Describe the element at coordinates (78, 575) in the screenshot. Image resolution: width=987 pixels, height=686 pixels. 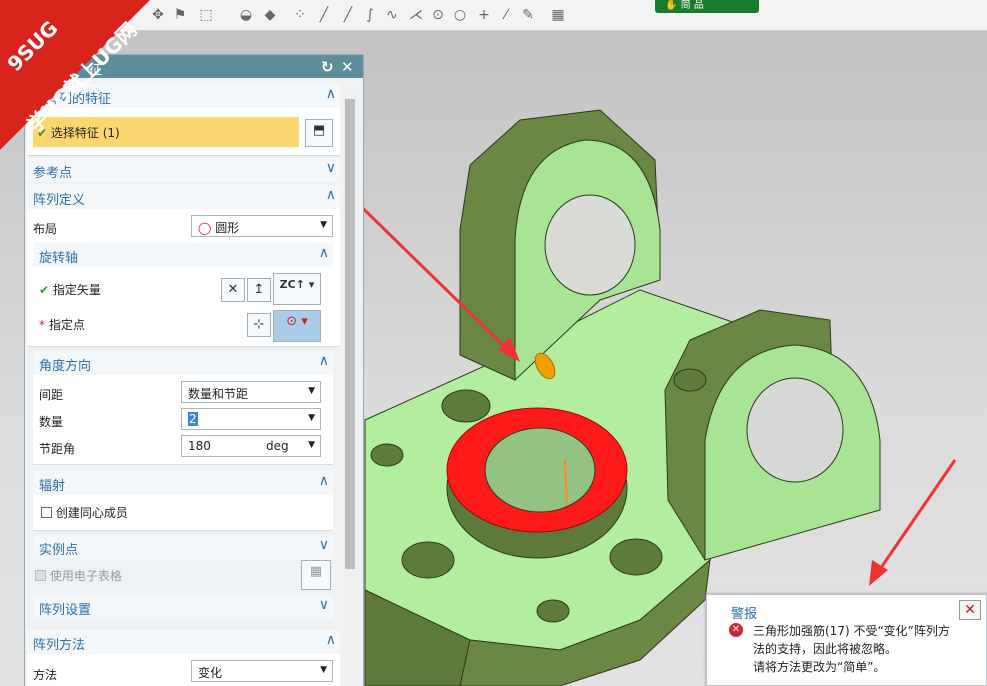
I see `spreadsheet-checkbox-row: 使用电子表格` at that location.